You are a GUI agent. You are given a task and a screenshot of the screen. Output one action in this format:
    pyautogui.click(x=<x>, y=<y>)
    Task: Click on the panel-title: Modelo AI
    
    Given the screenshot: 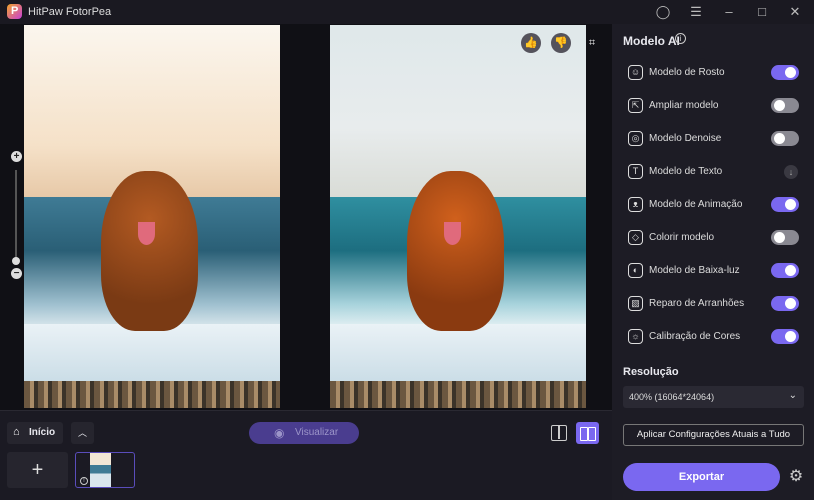 What is the action you would take?
    pyautogui.click(x=651, y=41)
    